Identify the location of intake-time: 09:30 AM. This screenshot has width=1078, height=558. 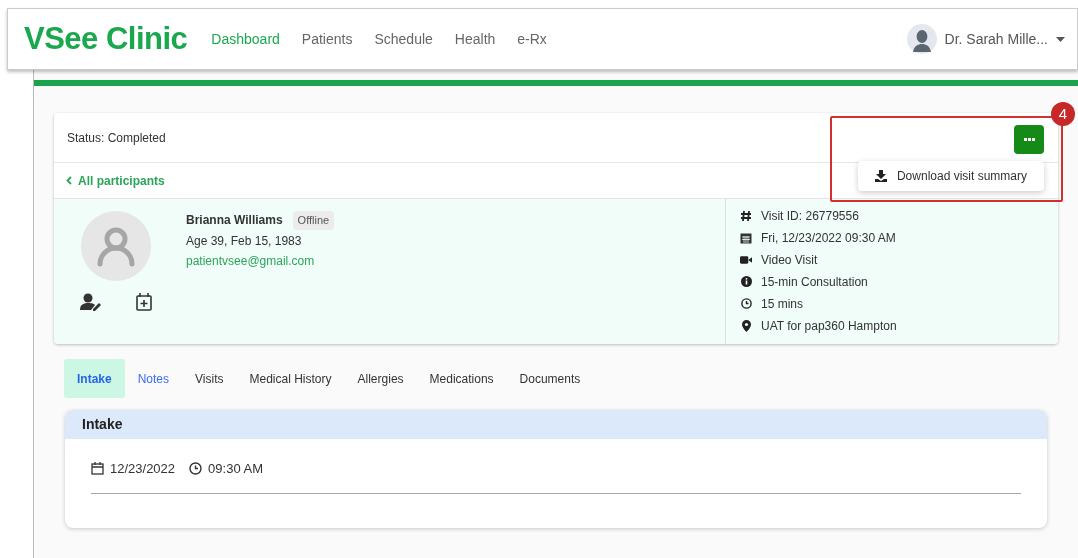
(235, 469).